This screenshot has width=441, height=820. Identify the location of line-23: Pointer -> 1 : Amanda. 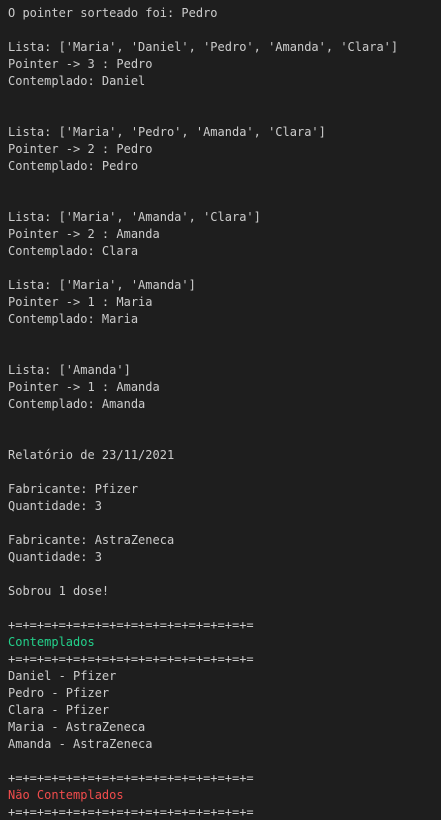
(84, 387).